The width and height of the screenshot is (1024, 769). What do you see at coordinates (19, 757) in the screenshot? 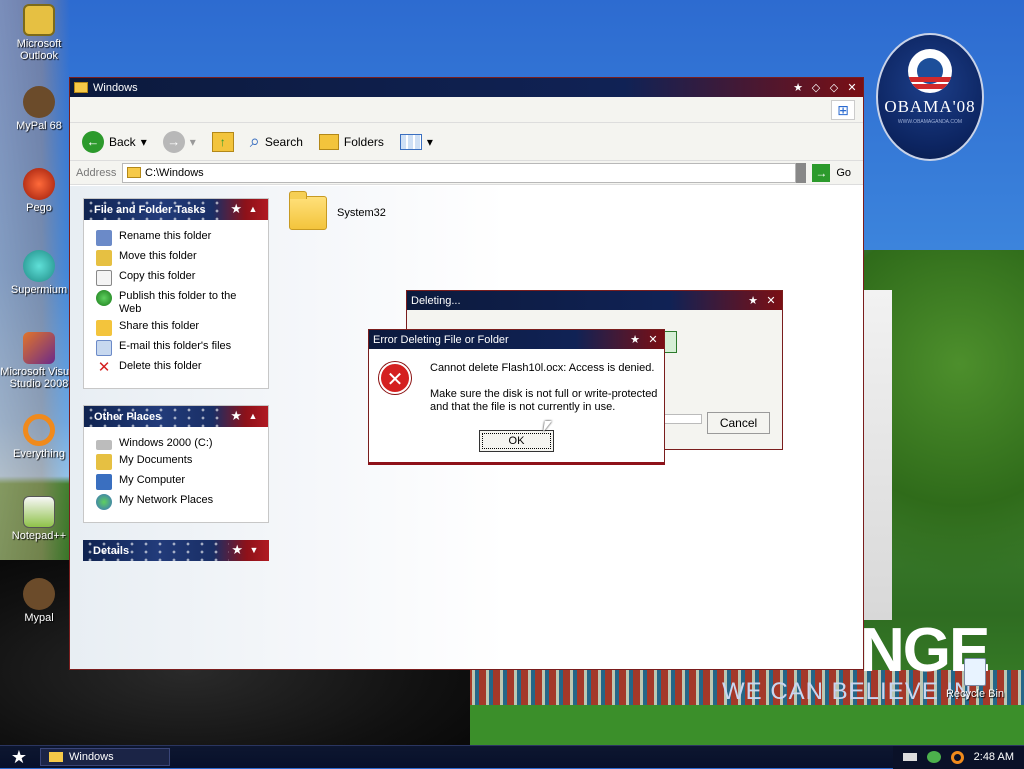
I see `start-button: ★` at bounding box center [19, 757].